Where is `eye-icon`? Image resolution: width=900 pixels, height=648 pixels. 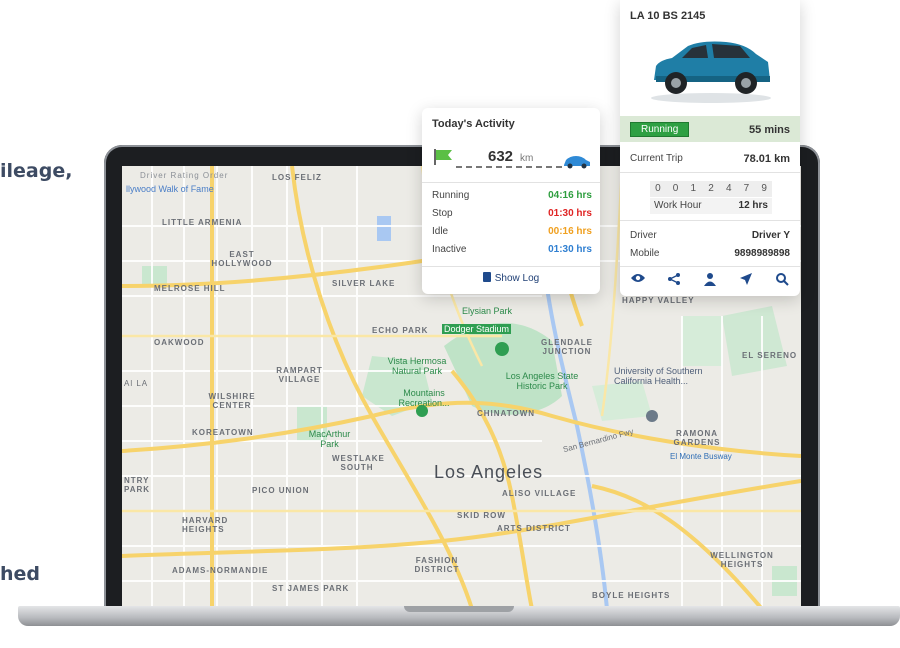
eye-icon is located at coordinates (638, 280).